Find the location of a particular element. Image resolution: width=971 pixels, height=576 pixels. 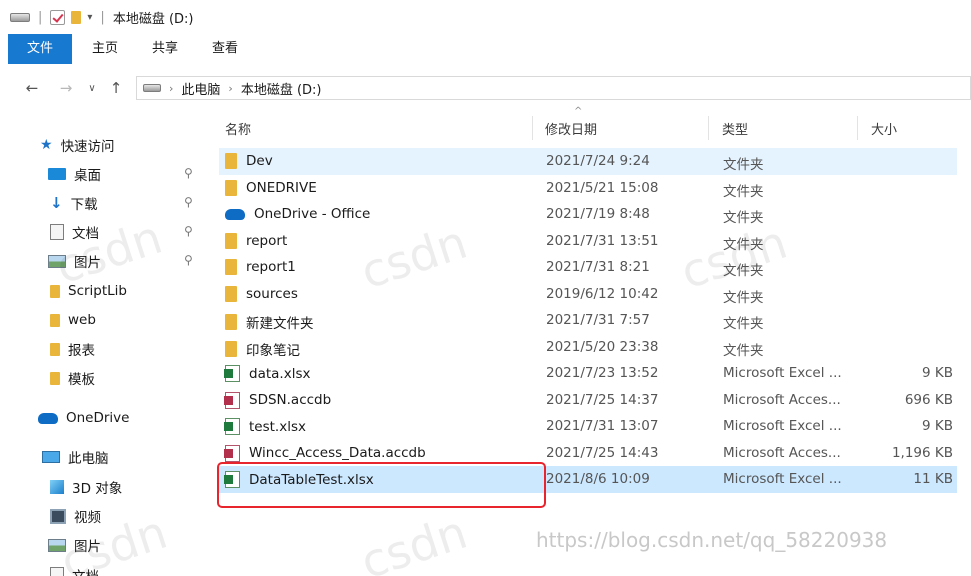

source-url-watermark: https://blog.csdn.net/qq_58220938 is located at coordinates (712, 540).